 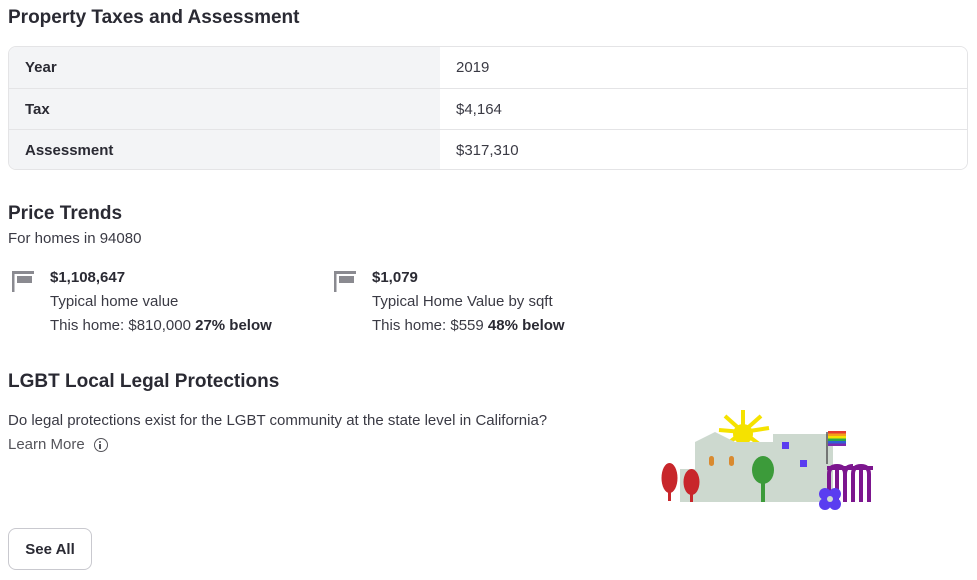 What do you see at coordinates (428, 325) in the screenshot?
I see `this-home-text: This home: $559` at bounding box center [428, 325].